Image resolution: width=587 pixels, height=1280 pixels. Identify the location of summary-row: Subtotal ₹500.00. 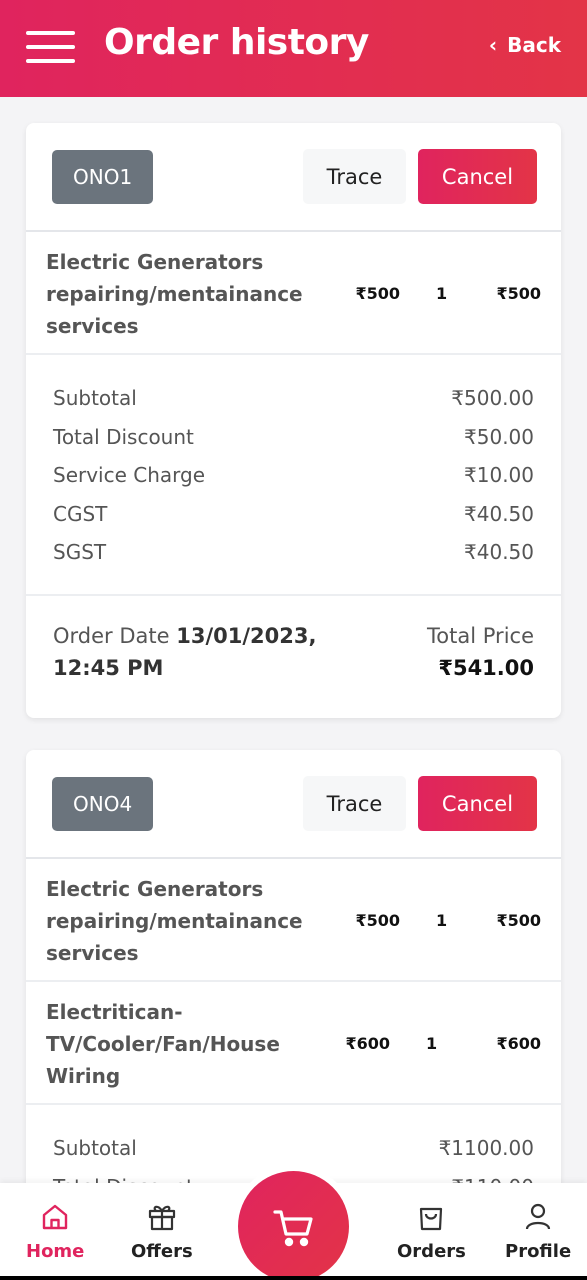
(293, 398).